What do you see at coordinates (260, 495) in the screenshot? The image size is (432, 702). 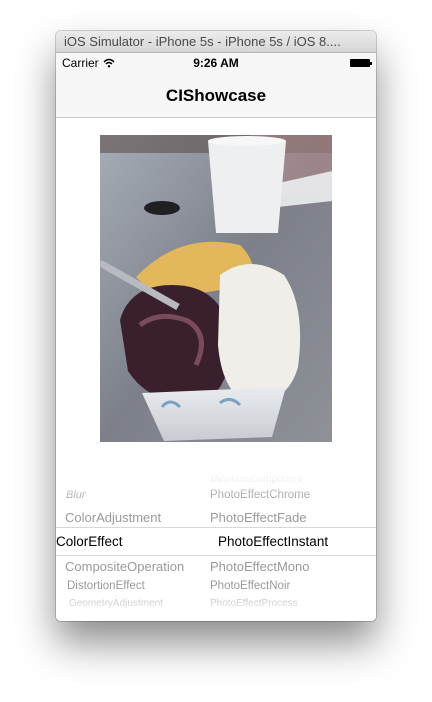 I see `filter-row: PhotoEffectChrome` at bounding box center [260, 495].